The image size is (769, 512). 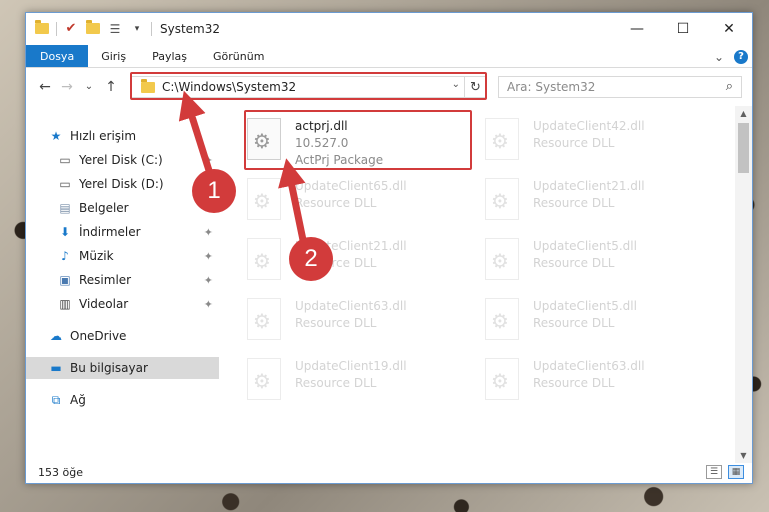 I want to click on sidebar-item: ▭ Yerel Disk (C:) ✦, so click(x=122, y=160).